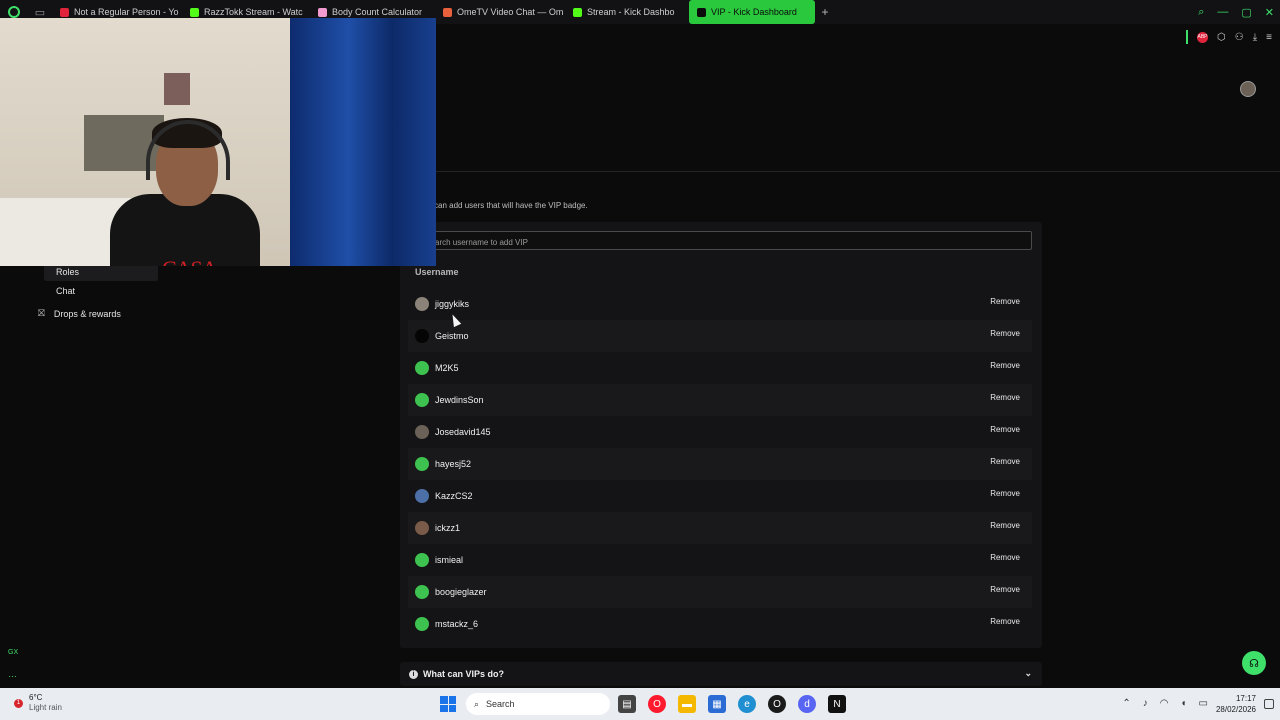 The image size is (1280, 720). I want to click on tab-label: Not a Regular Person - Yo, so click(126, 12).